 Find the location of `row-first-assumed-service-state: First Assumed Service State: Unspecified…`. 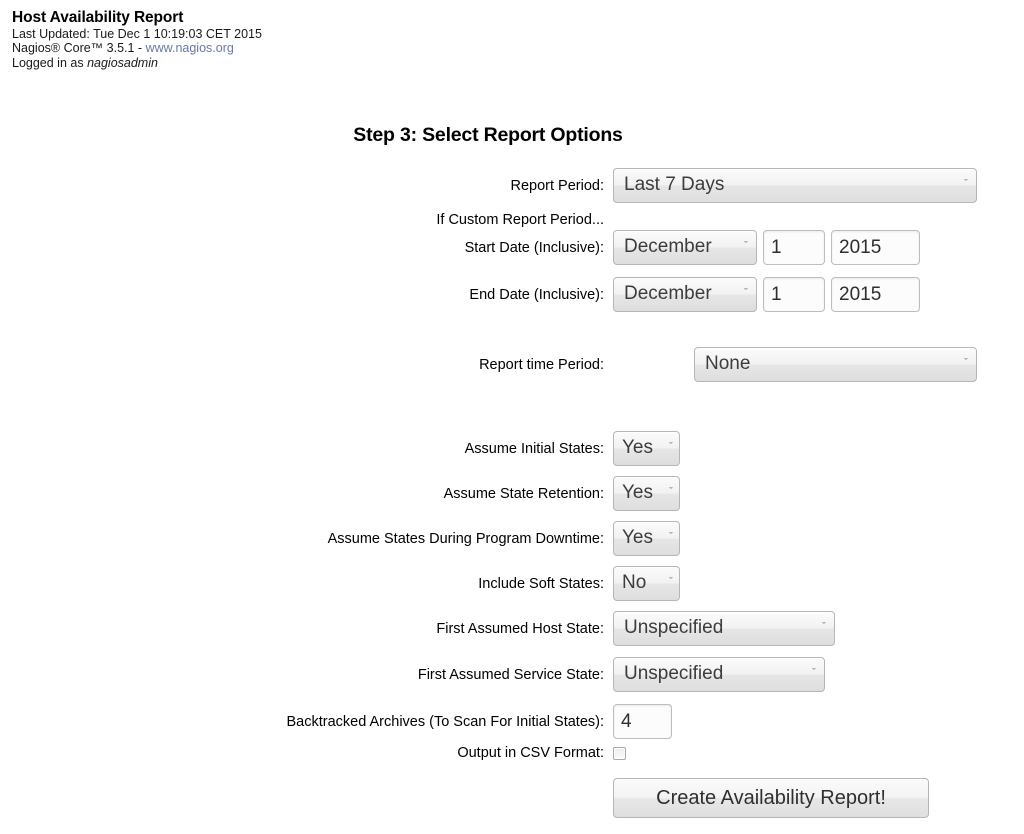

row-first-assumed-service-state: First Assumed Service State: Unspecified… is located at coordinates (512, 674).